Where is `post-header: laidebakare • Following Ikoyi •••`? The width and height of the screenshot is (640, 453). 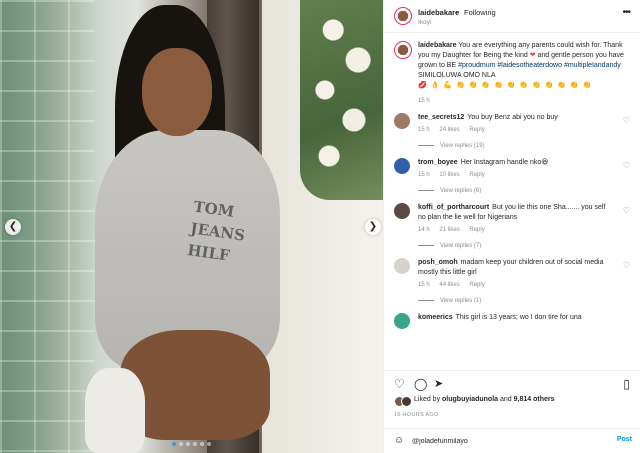
post-header: laidebakare • Following Ikoyi ••• is located at coordinates (512, 16).